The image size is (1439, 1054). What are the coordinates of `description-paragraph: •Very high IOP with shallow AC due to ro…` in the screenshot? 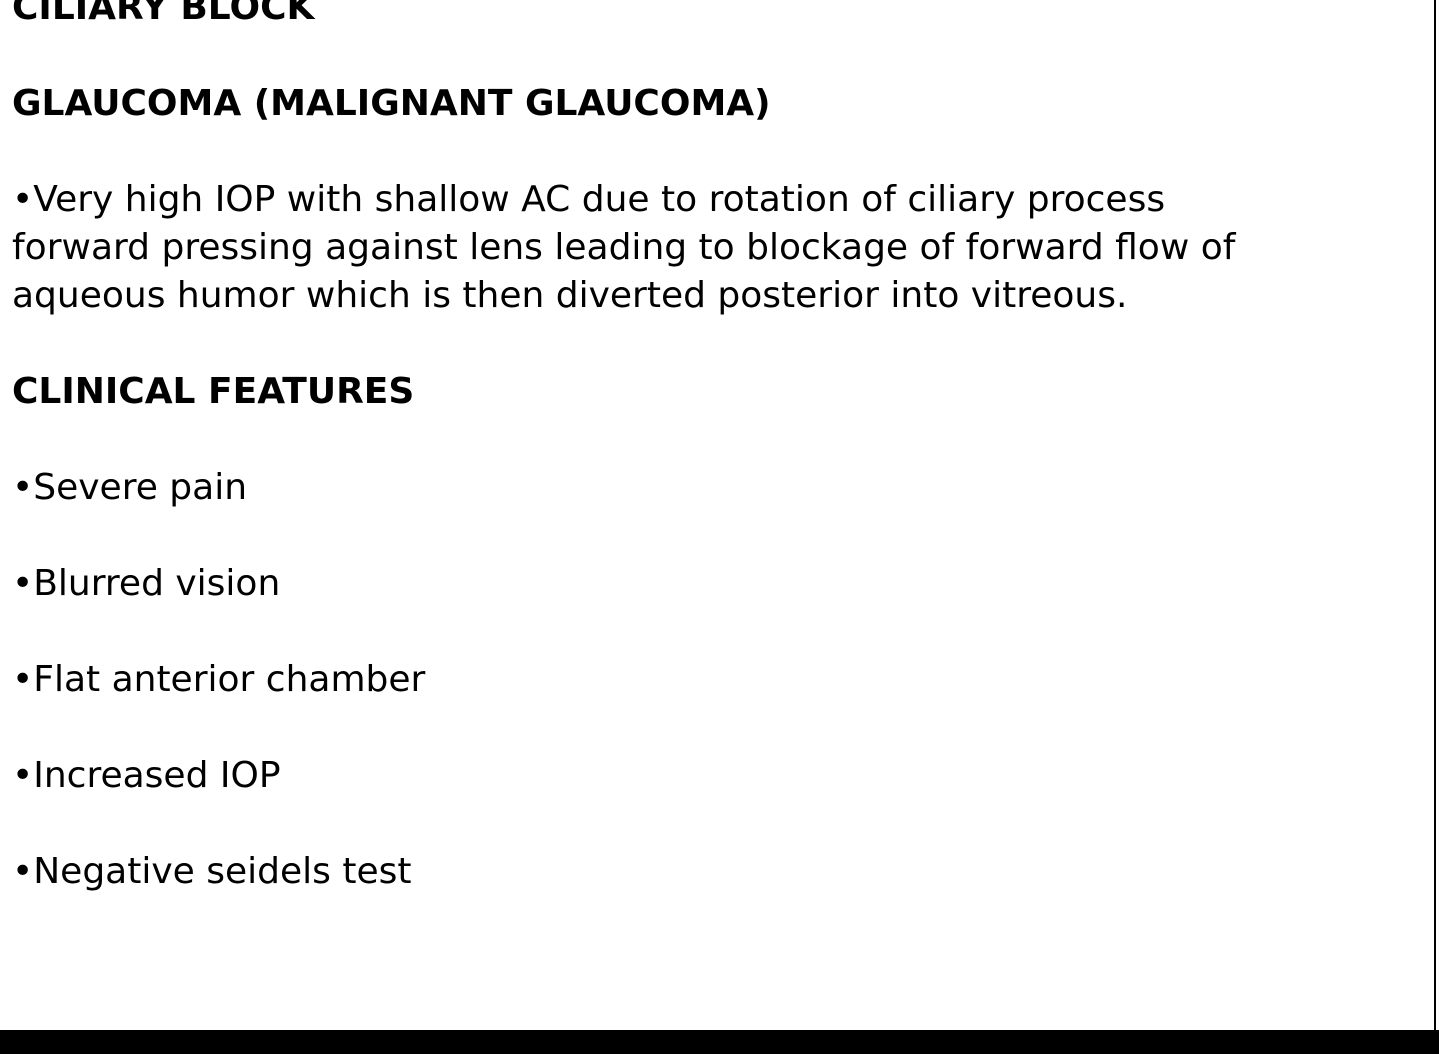 It's located at (624, 247).